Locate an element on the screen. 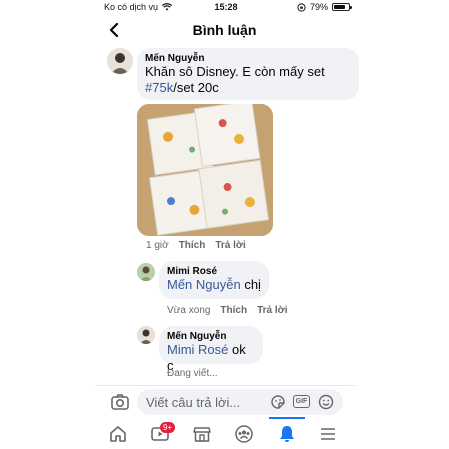 Image resolution: width=449 pixels, height=449 pixels. tab-notifications is located at coordinates (287, 434).